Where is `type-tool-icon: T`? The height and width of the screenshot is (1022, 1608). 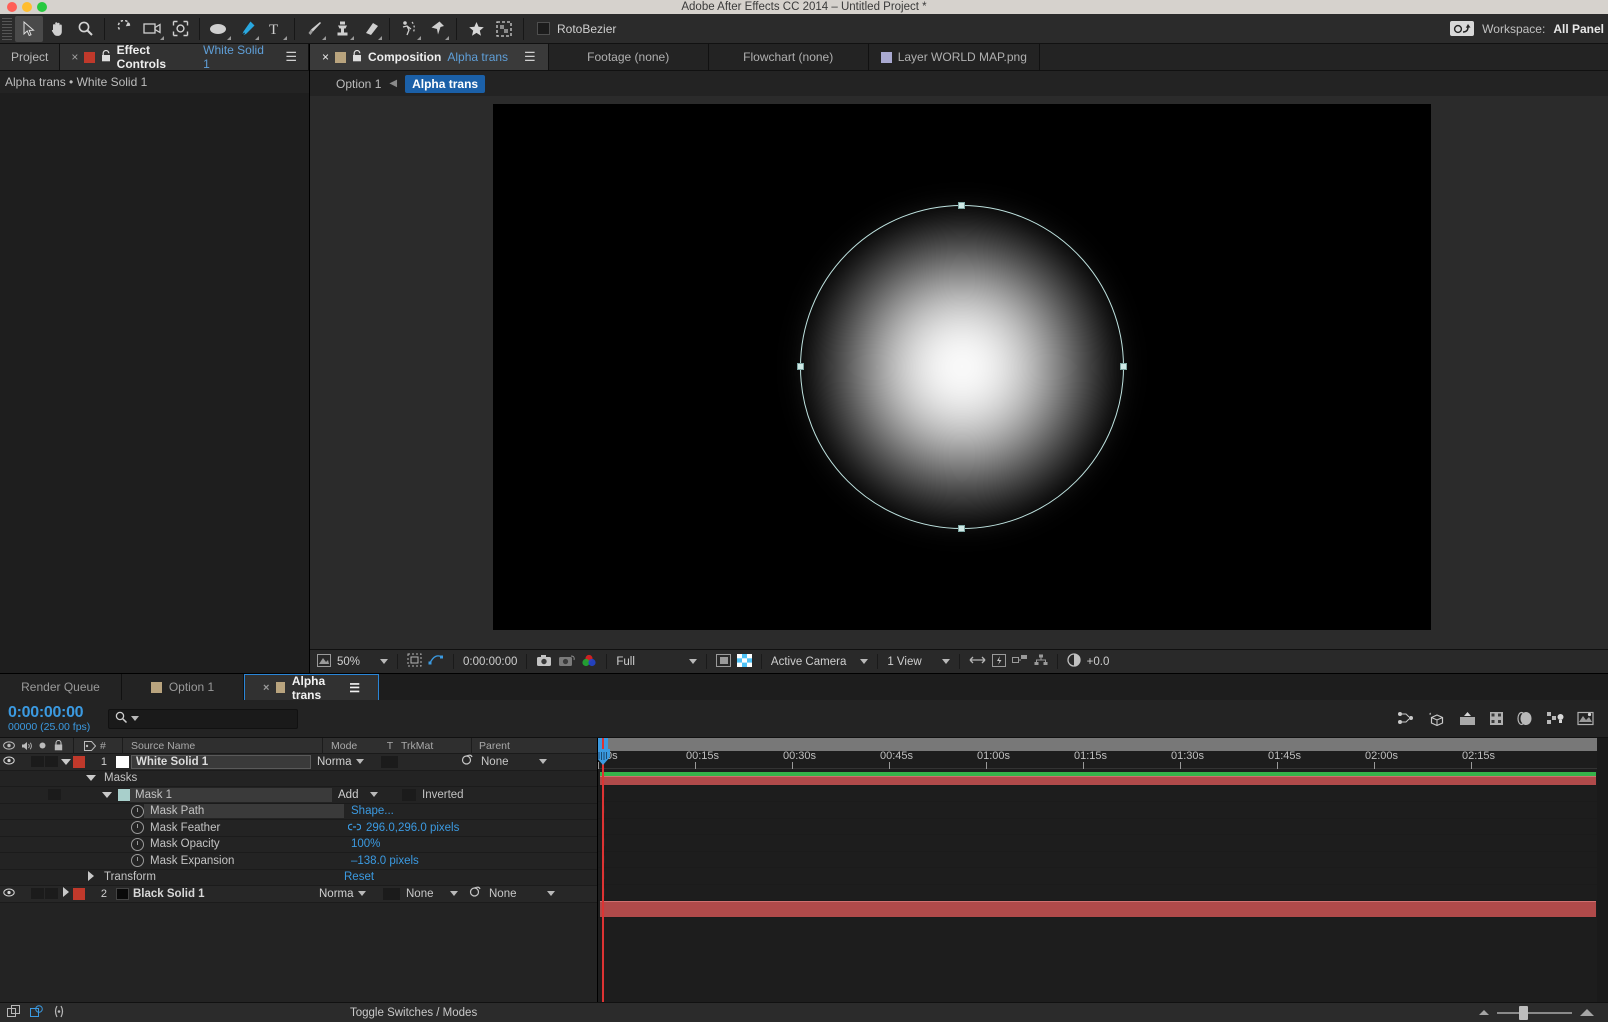
type-tool-icon: T is located at coordinates (275, 29).